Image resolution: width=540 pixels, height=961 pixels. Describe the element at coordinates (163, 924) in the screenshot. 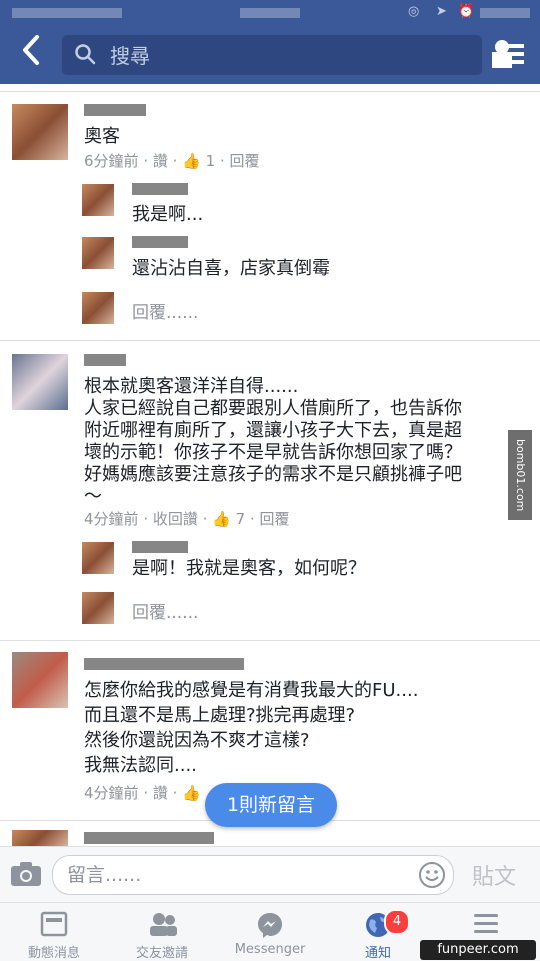

I see `friend-requests-icon` at that location.